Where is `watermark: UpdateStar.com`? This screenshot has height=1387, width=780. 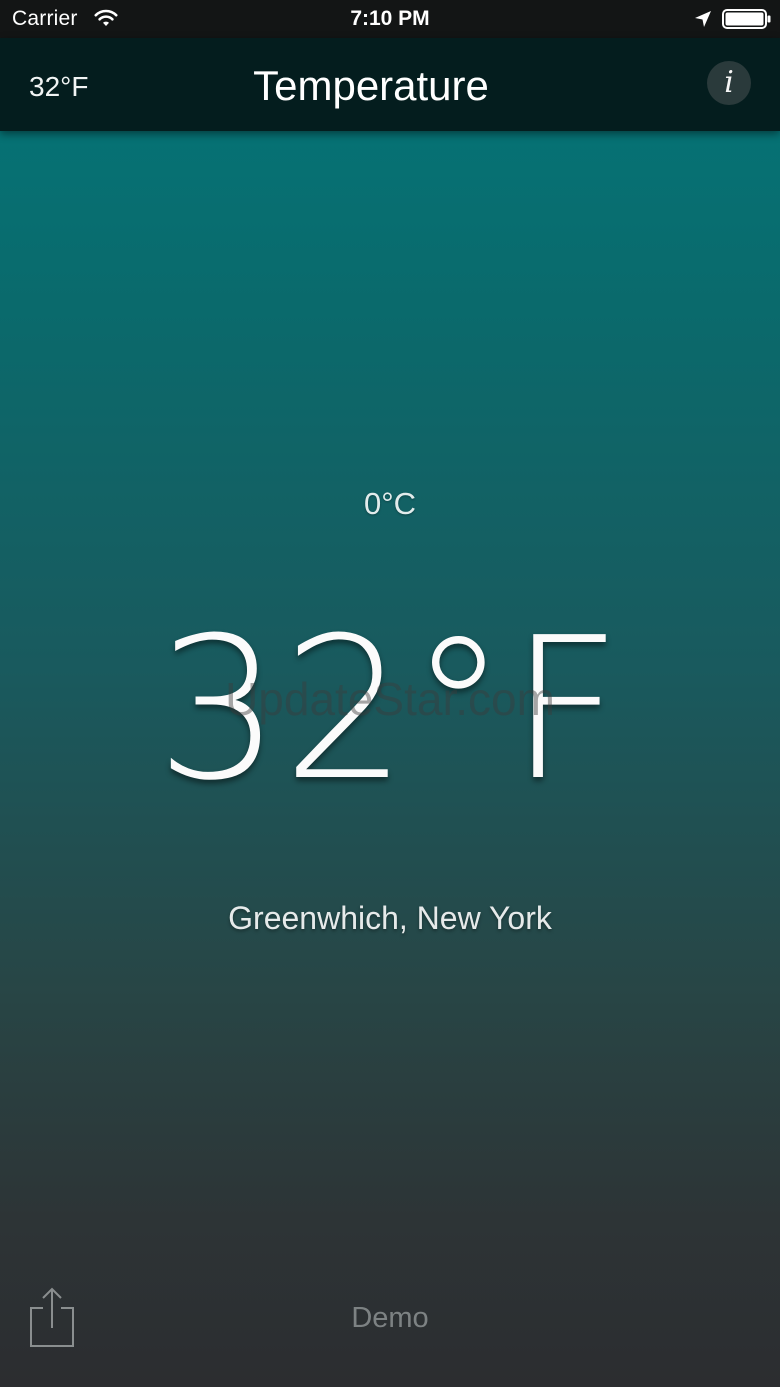
watermark: UpdateStar.com is located at coordinates (390, 699).